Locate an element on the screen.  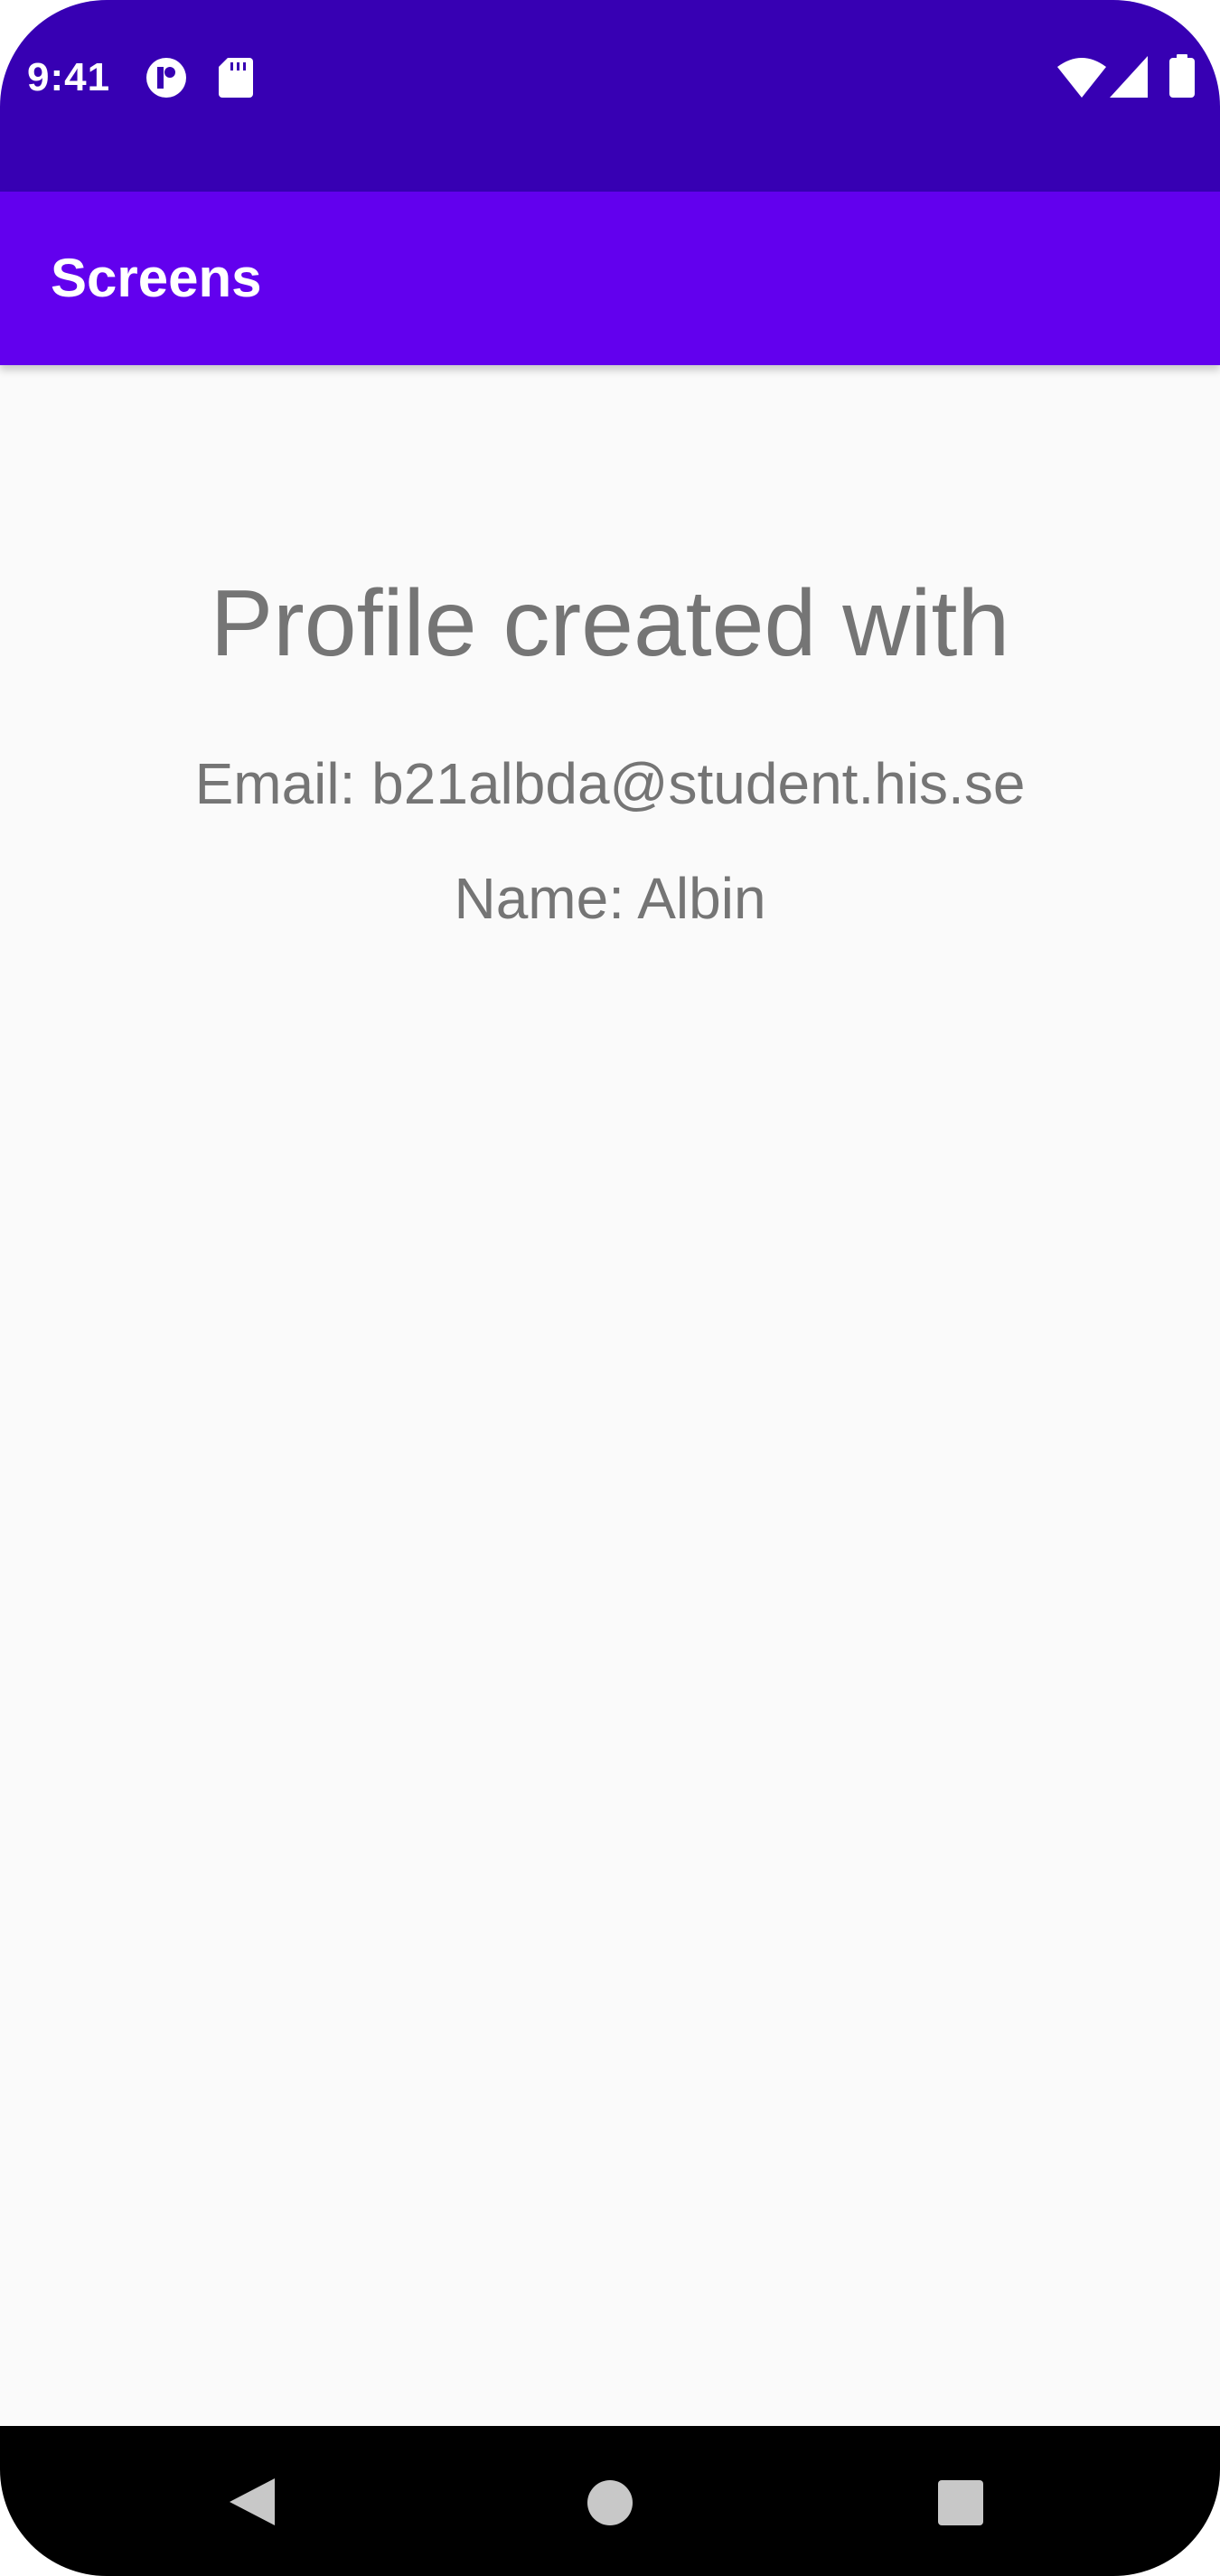
battery-icon is located at coordinates (1182, 76).